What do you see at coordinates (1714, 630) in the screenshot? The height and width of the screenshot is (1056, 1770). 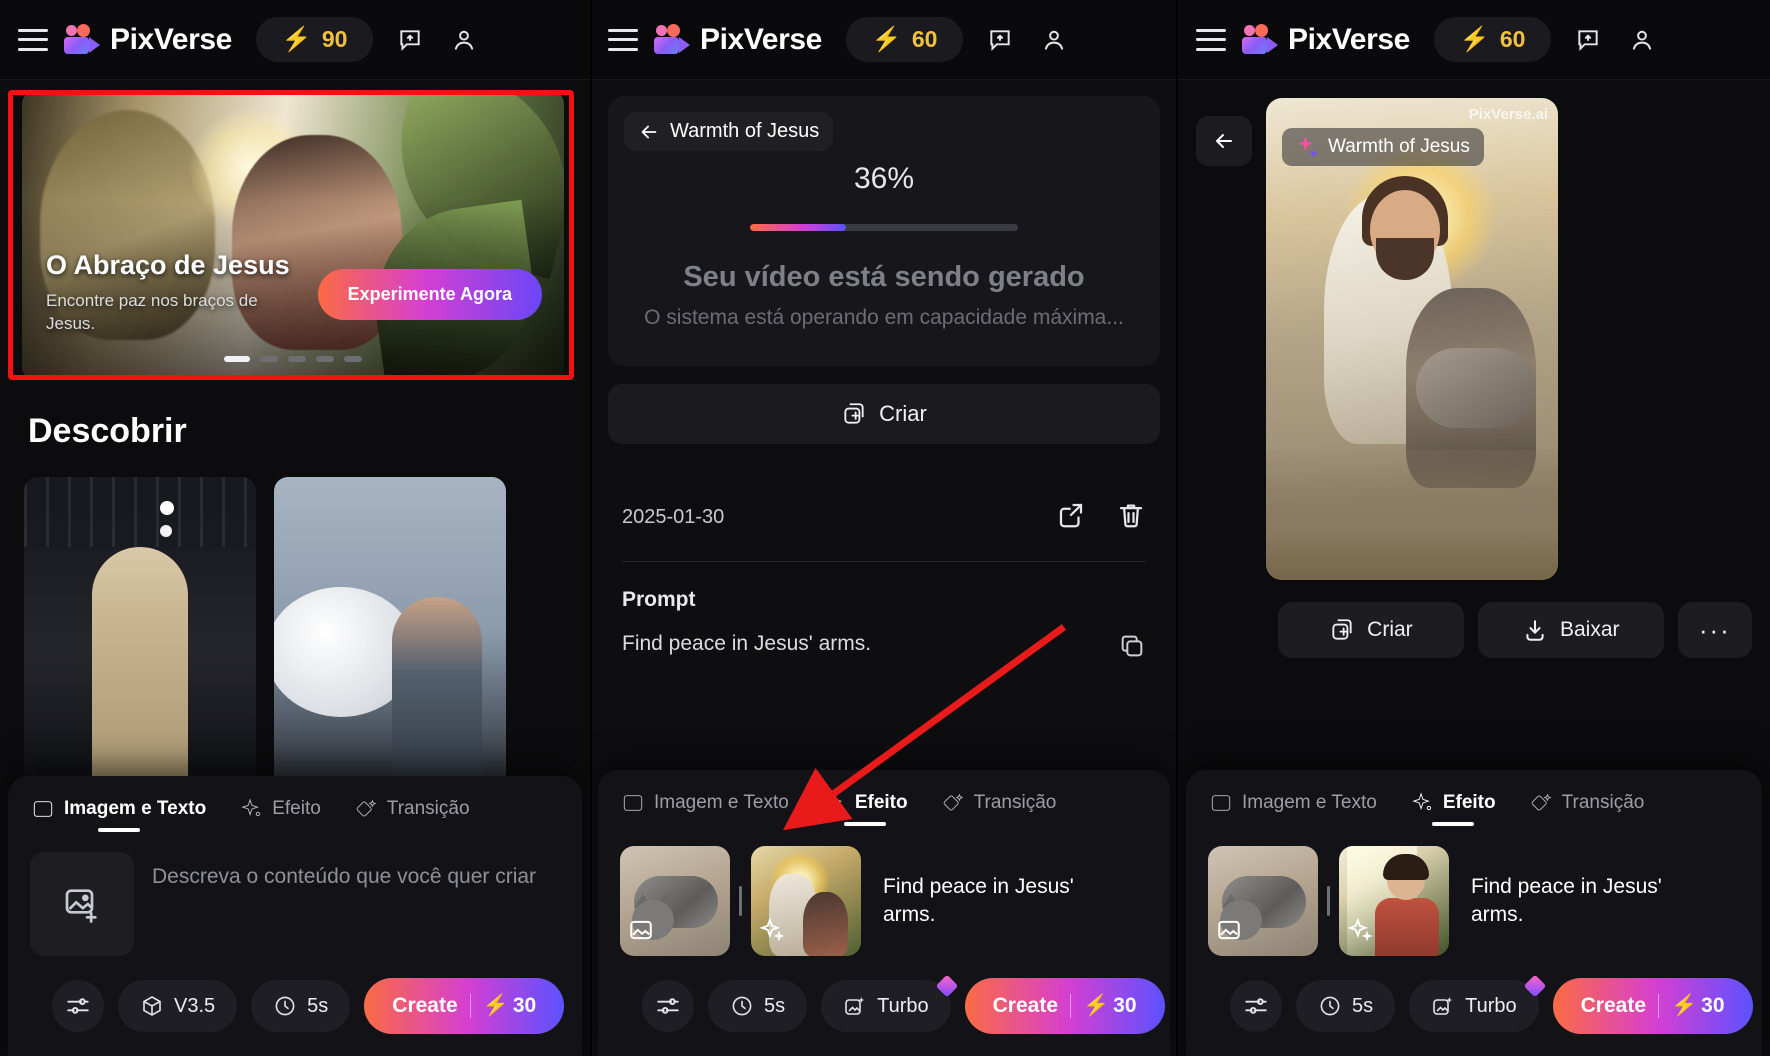 I see `more-options-button: ···` at bounding box center [1714, 630].